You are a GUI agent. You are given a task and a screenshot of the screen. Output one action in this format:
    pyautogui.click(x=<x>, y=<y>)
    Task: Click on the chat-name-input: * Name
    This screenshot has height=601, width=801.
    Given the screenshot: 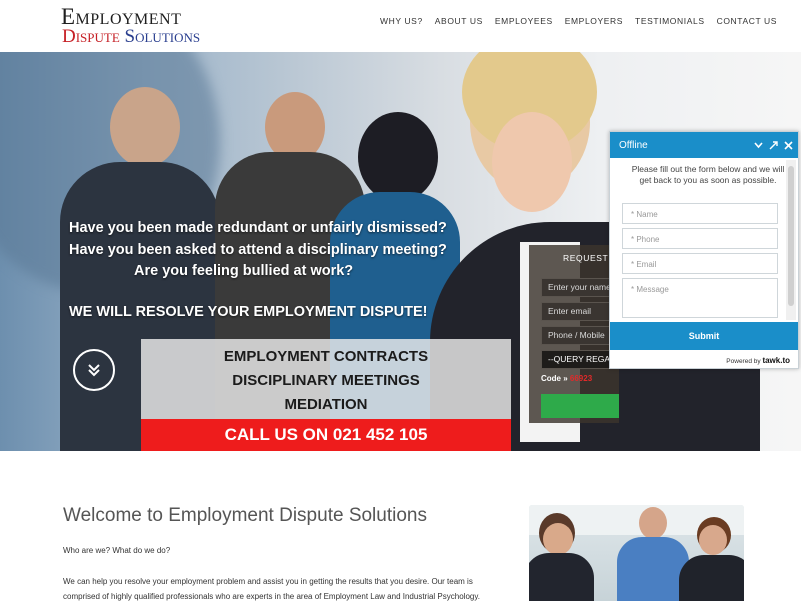 What is the action you would take?
    pyautogui.click(x=700, y=213)
    